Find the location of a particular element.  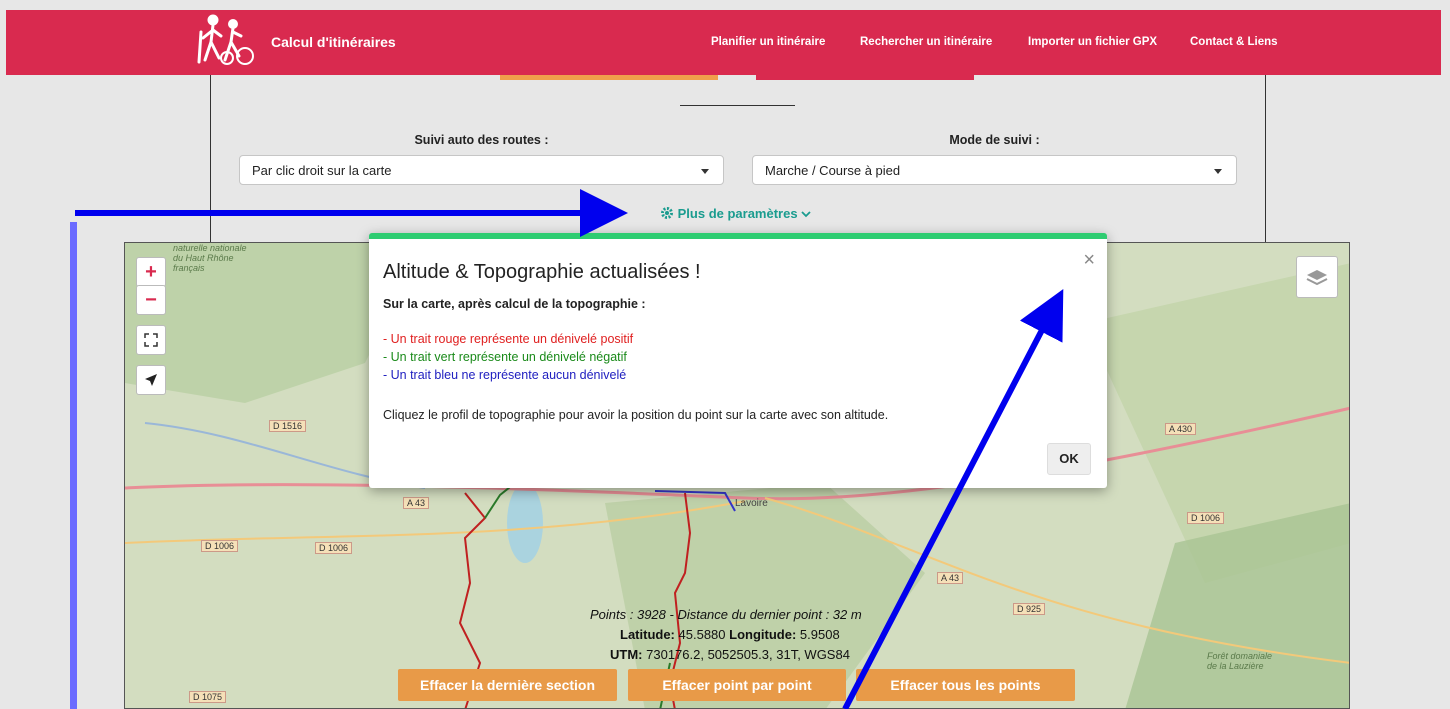

mode-select: Marche / Course à pied is located at coordinates (994, 170).